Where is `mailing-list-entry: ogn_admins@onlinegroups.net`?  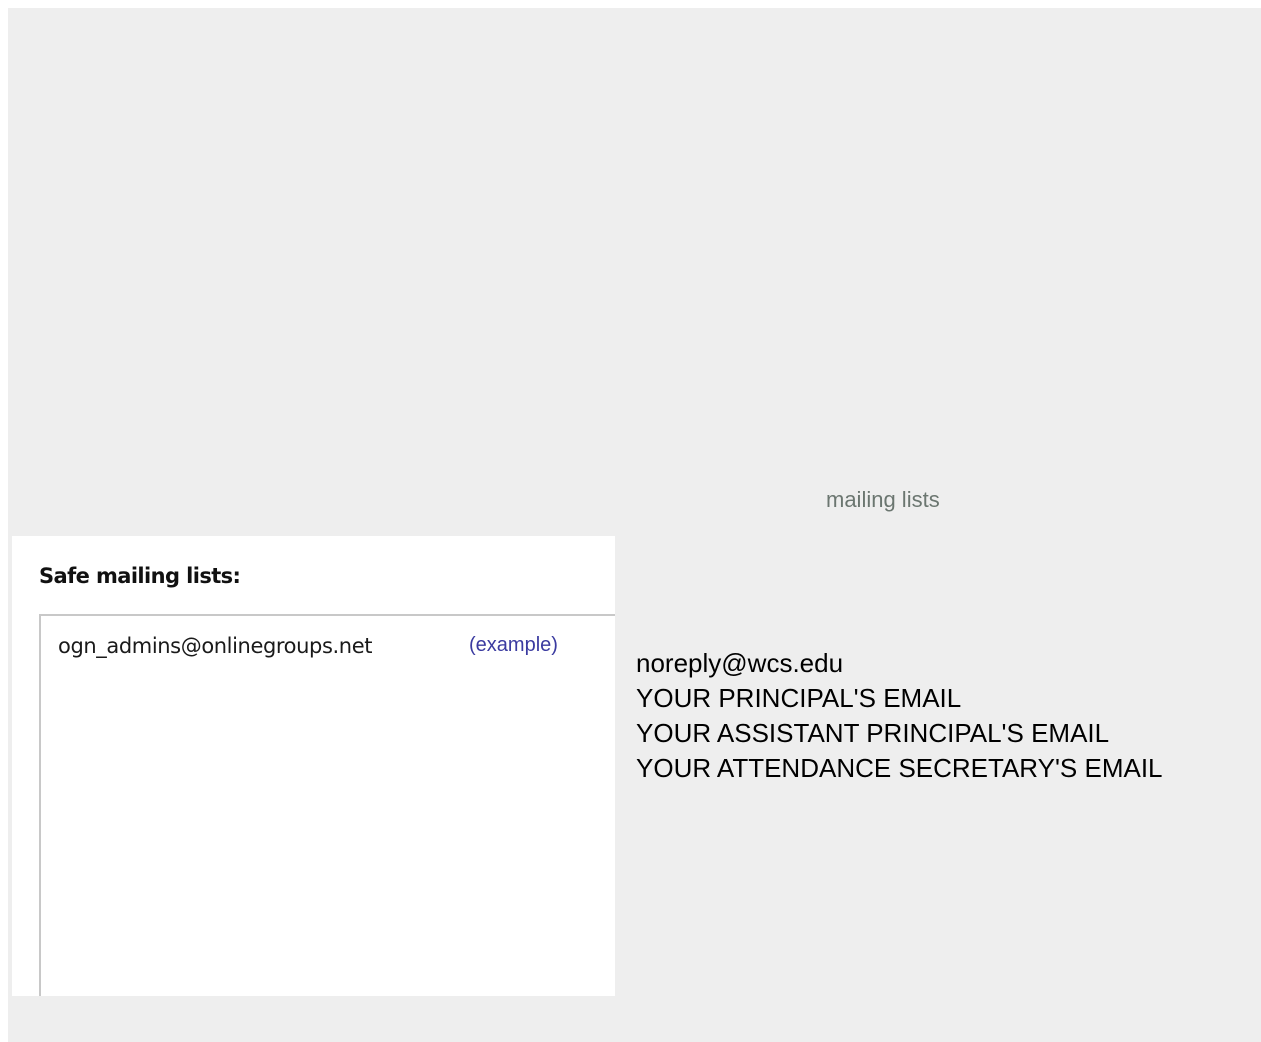
mailing-list-entry: ogn_admins@onlinegroups.net is located at coordinates (215, 646).